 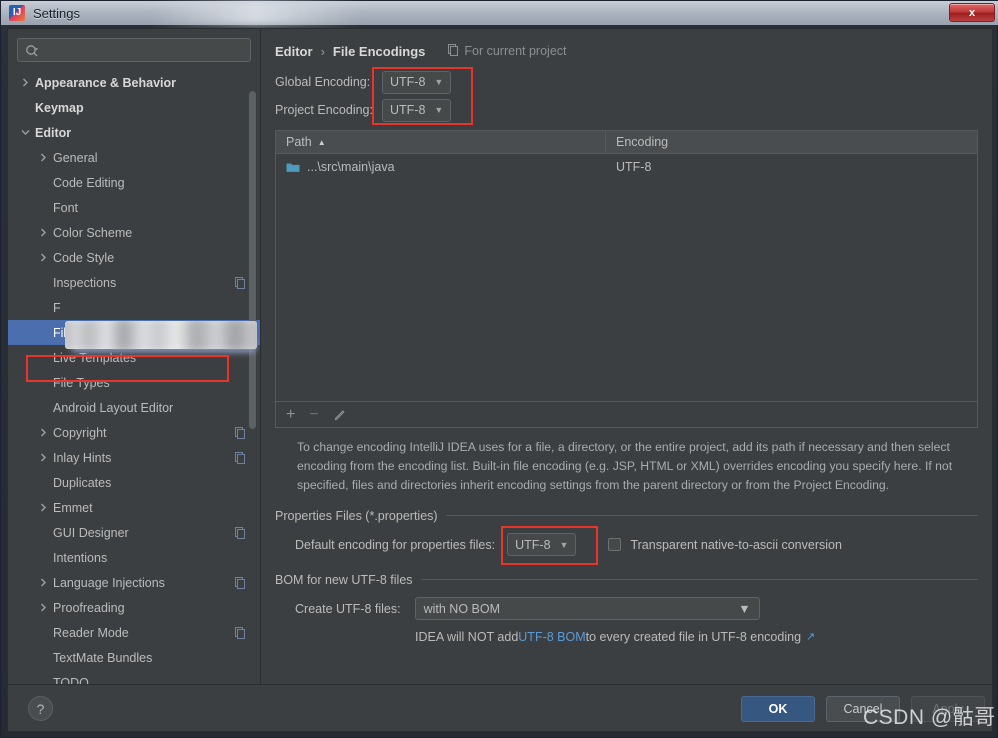 I want to click on column-header-encoding: Encoding, so click(x=637, y=142).